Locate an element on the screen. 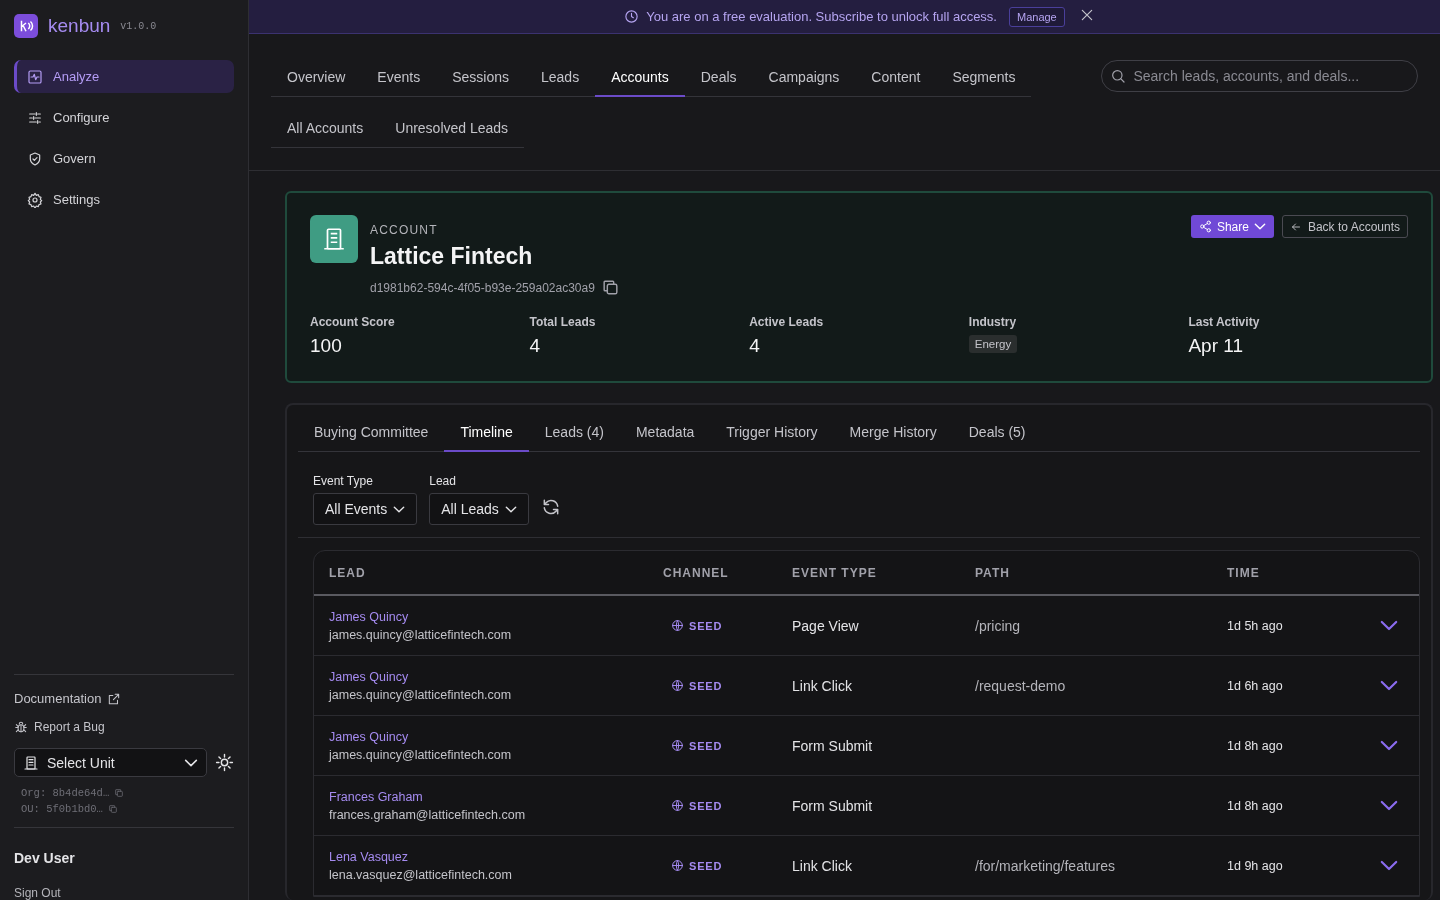 The image size is (1440, 900). version-label: v1.0.0 is located at coordinates (138, 26).